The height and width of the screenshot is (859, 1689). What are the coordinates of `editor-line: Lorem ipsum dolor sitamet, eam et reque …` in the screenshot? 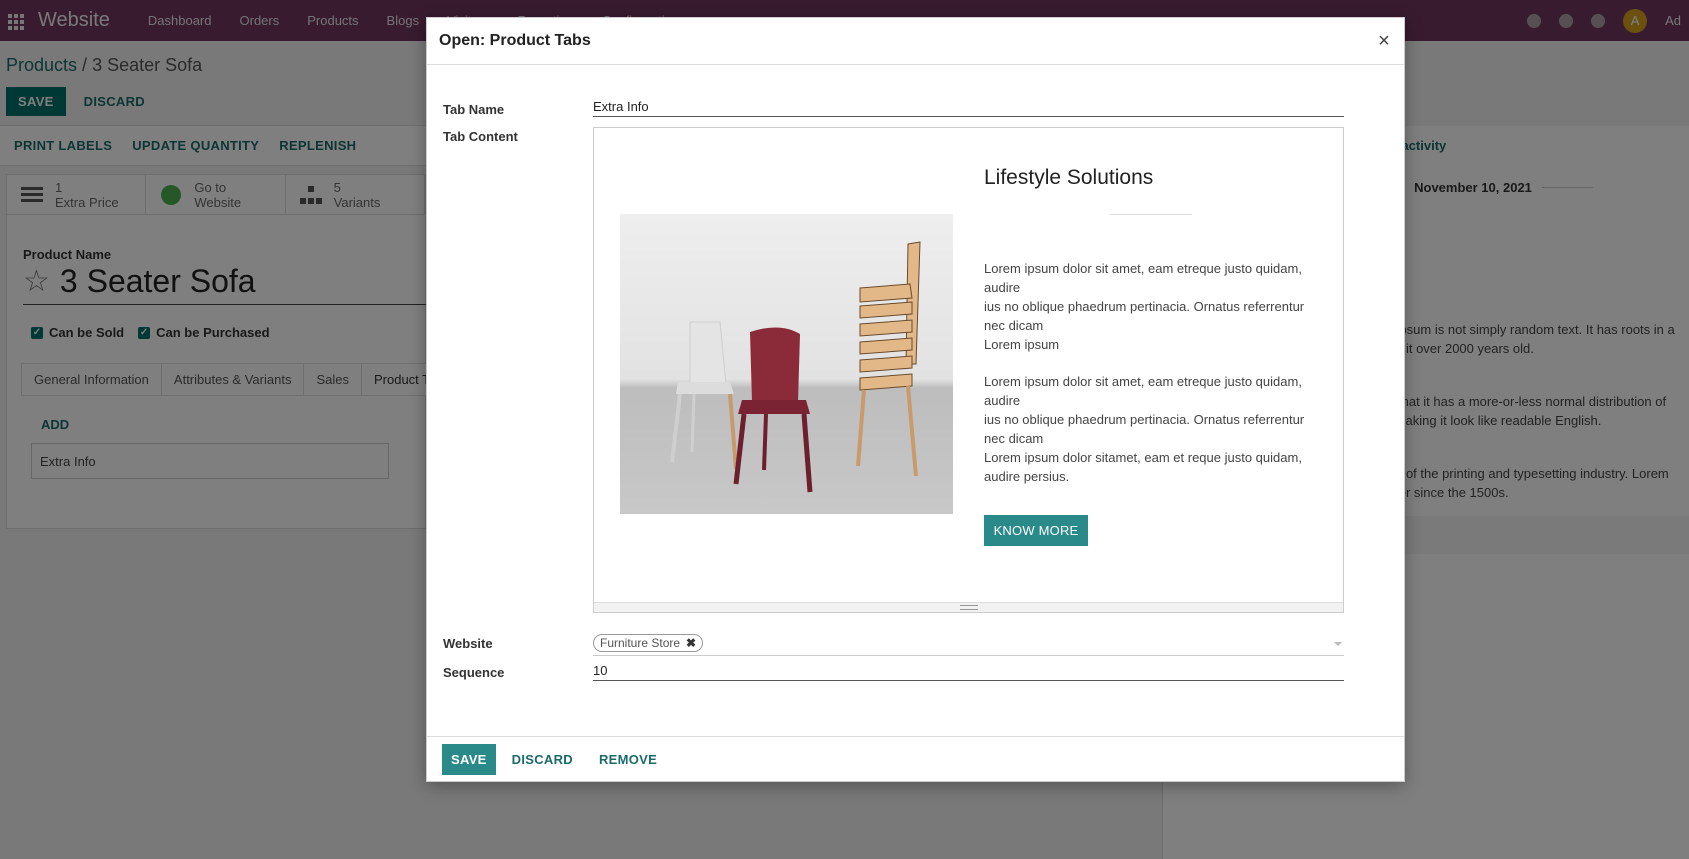 It's located at (1143, 467).